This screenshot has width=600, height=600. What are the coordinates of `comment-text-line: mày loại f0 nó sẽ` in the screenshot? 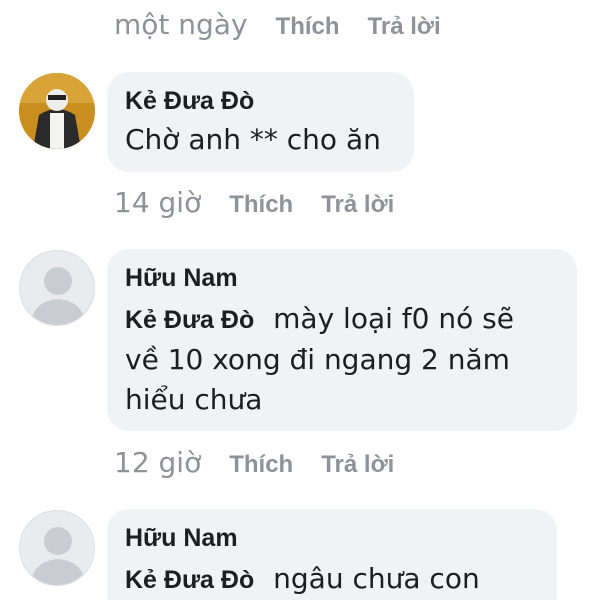 It's located at (393, 318).